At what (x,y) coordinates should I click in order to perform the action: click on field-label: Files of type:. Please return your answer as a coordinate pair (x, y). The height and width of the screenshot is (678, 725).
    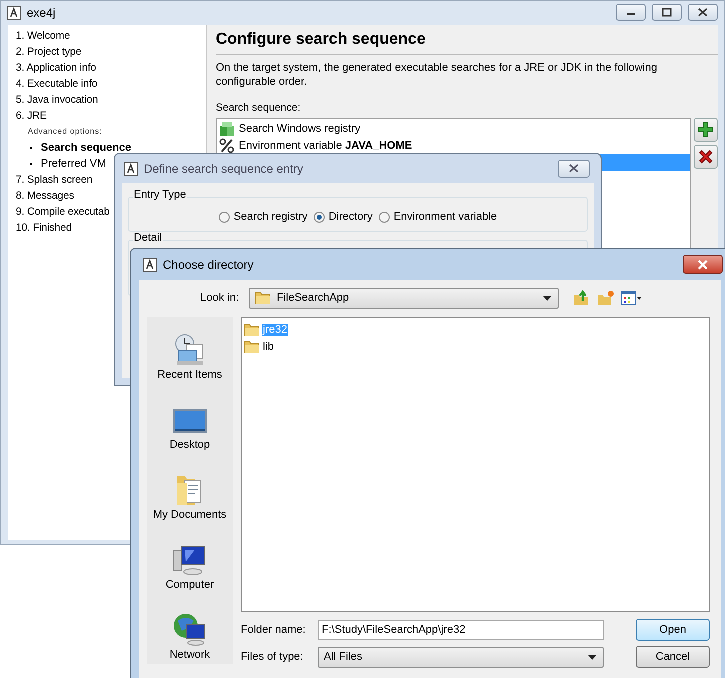
    Looking at the image, I should click on (272, 657).